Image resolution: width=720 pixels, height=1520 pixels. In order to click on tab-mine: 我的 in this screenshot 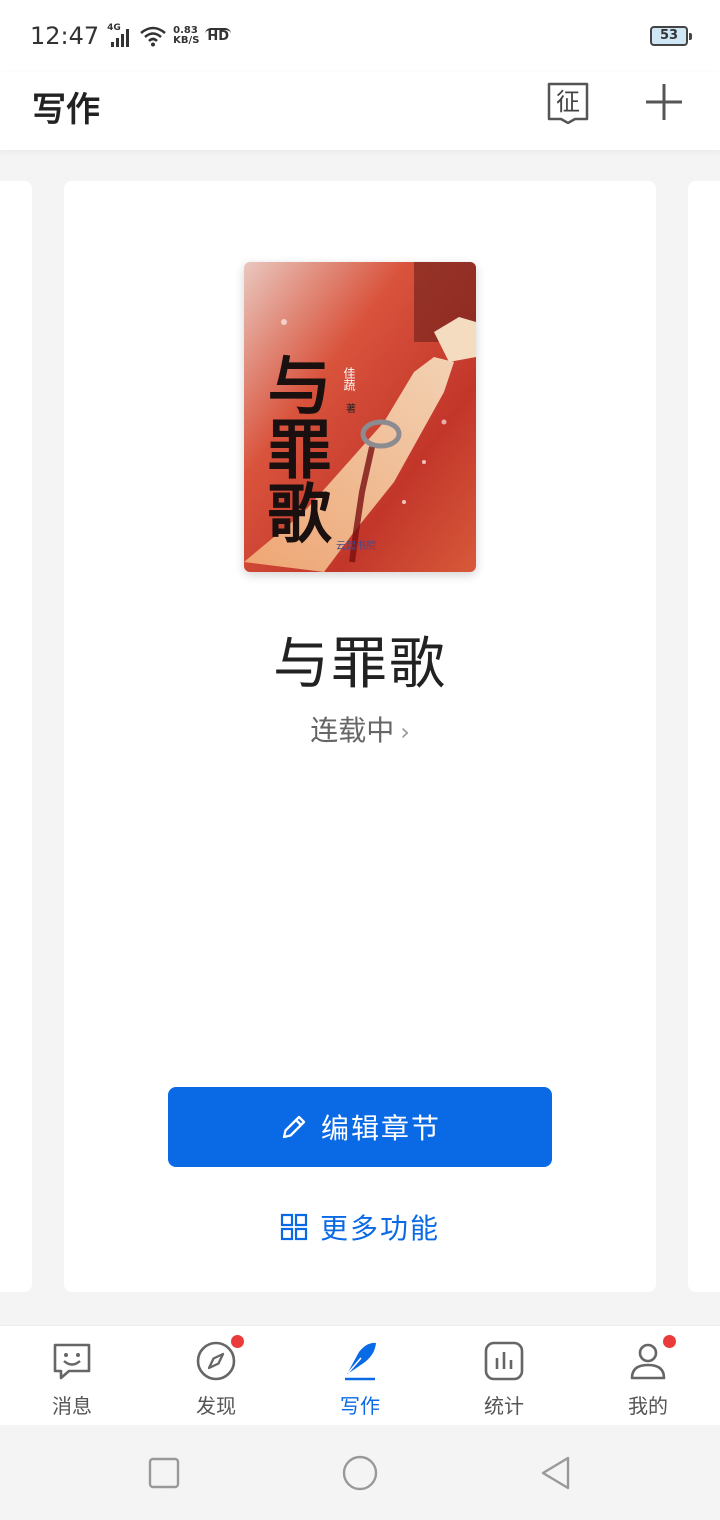, I will do `click(648, 1376)`.